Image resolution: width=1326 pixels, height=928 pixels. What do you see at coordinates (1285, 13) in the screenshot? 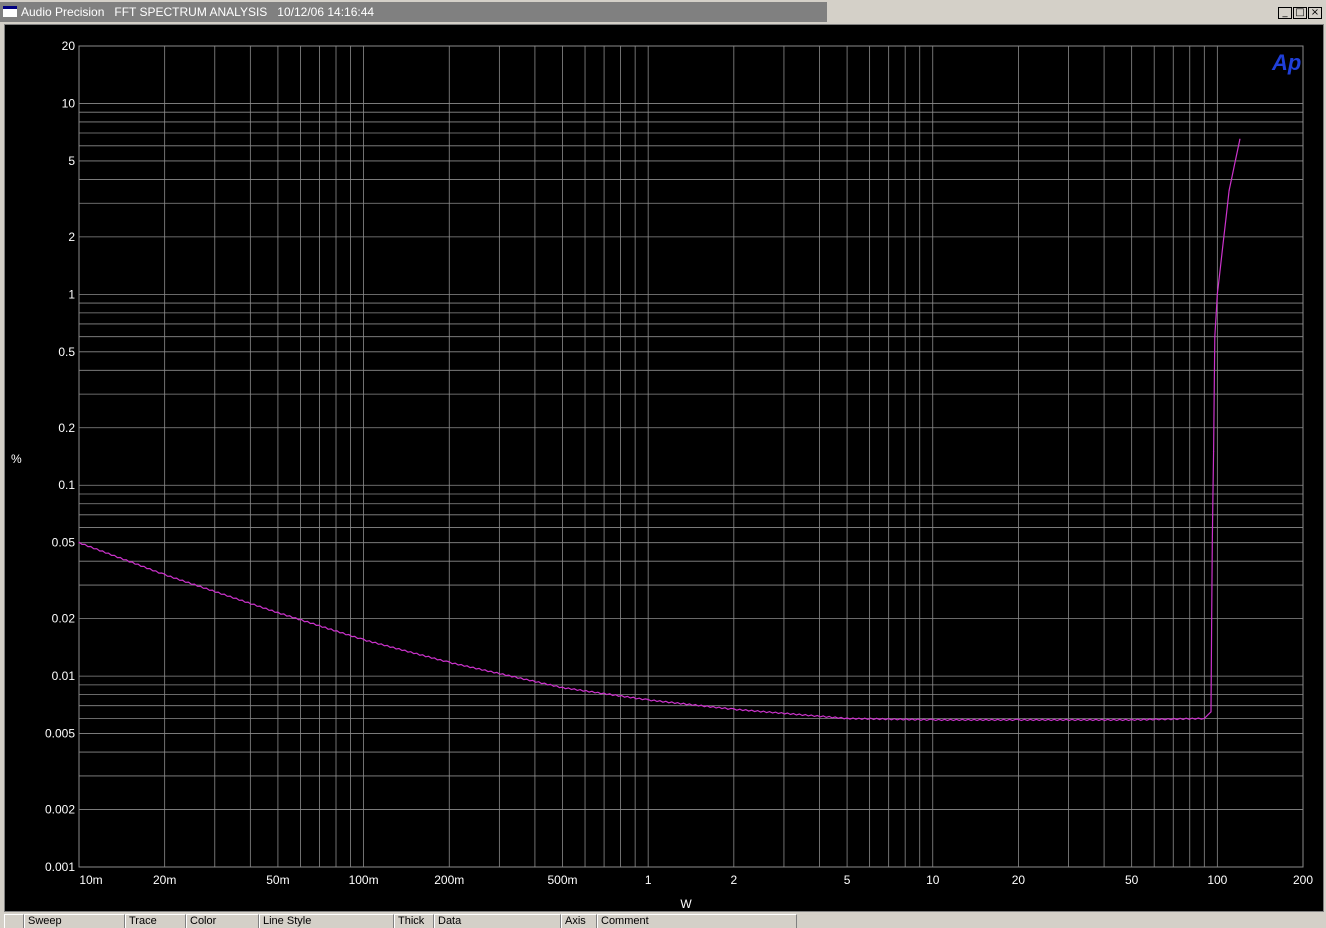
I see `minimize-button: _` at bounding box center [1285, 13].